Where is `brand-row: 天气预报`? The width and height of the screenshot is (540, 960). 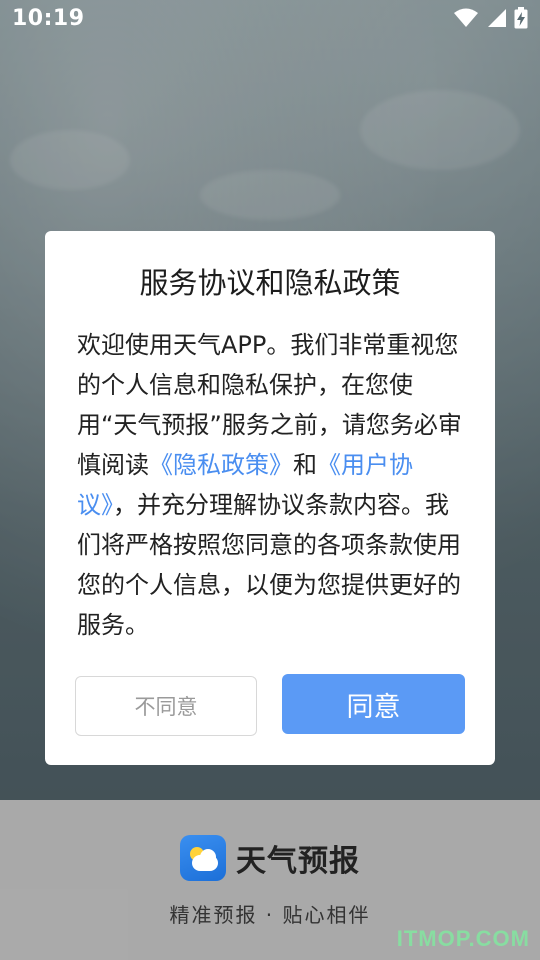
brand-row: 天气预报 is located at coordinates (270, 858).